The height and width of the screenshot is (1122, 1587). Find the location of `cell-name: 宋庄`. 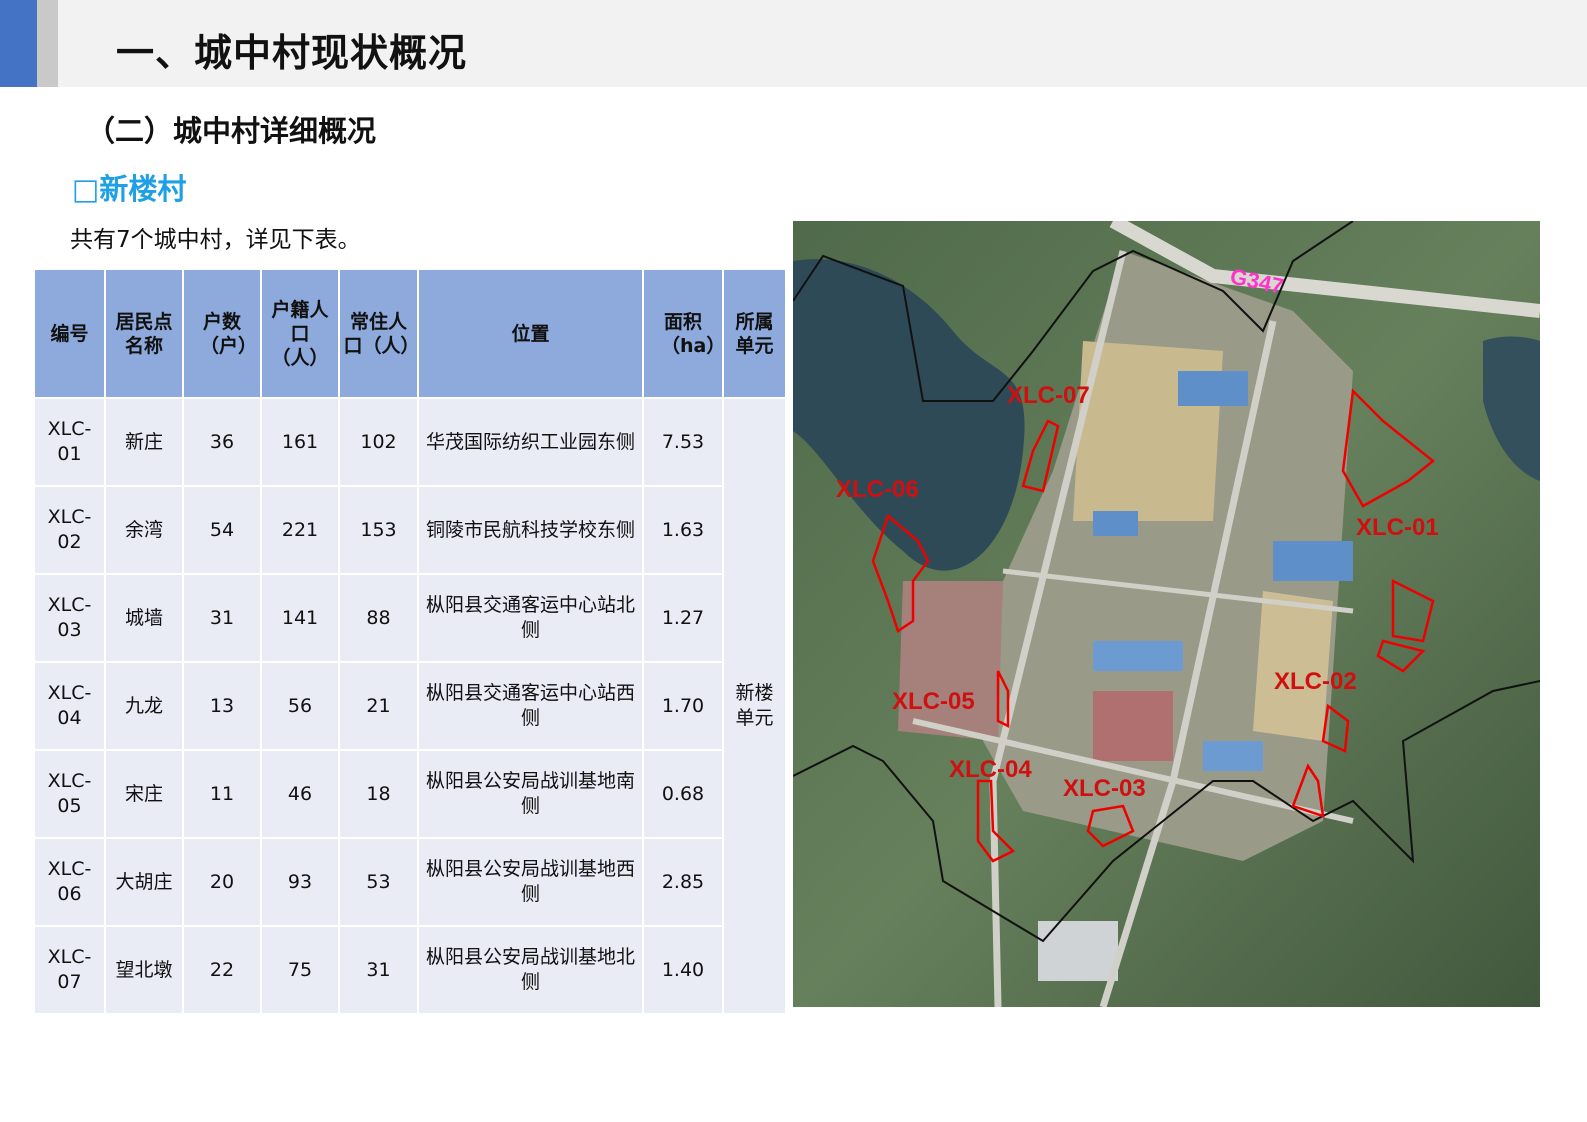

cell-name: 宋庄 is located at coordinates (144, 794).